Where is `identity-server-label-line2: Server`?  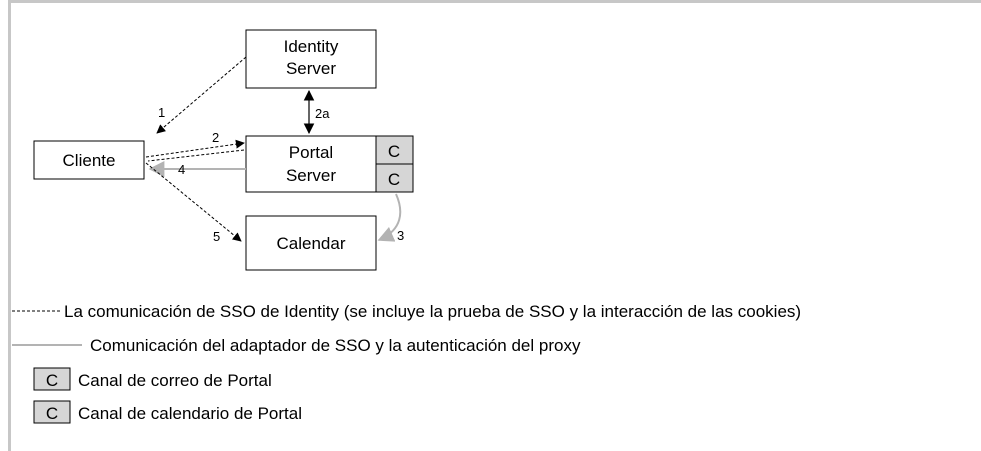 identity-server-label-line2: Server is located at coordinates (311, 68).